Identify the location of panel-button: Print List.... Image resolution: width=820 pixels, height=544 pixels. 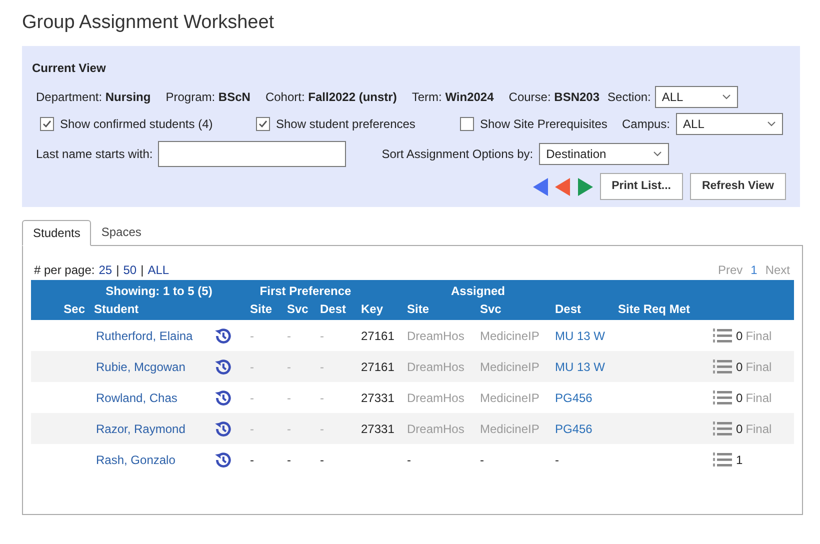
(641, 186).